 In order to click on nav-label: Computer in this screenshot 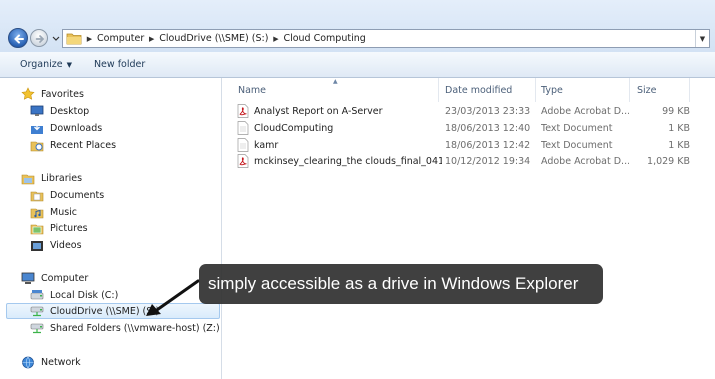, I will do `click(65, 278)`.